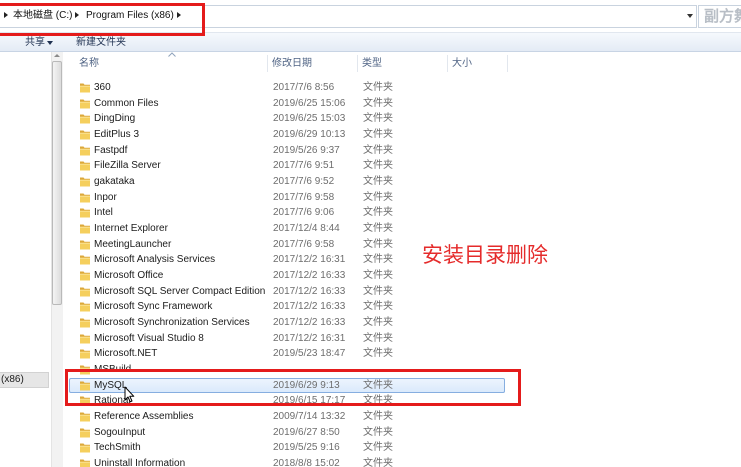 This screenshot has width=741, height=467. What do you see at coordinates (127, 166) in the screenshot?
I see `file-name: FileZilla Server` at bounding box center [127, 166].